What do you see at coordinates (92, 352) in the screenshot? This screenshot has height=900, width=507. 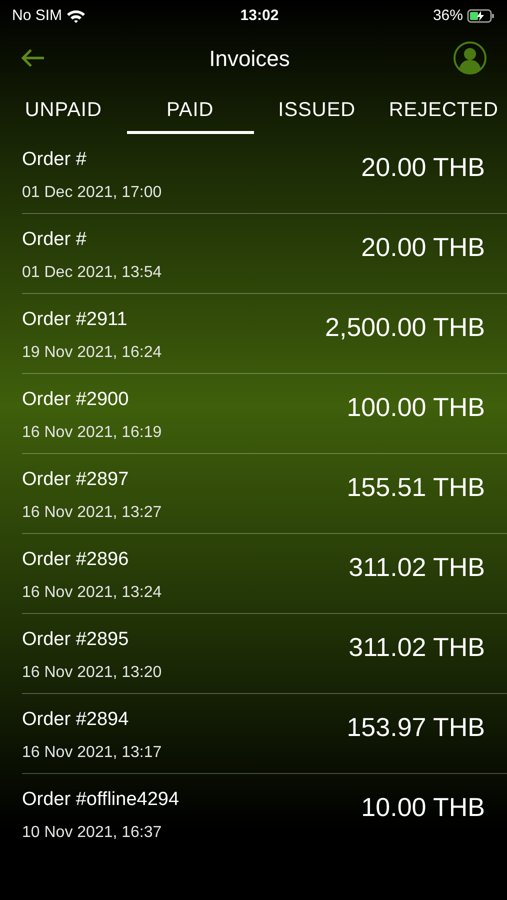 I see `order-date: 19 Nov 2021, 16:24` at bounding box center [92, 352].